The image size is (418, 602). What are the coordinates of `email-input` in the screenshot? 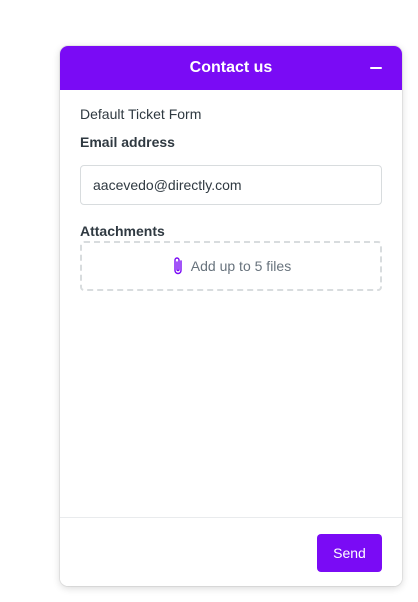 It's located at (231, 185).